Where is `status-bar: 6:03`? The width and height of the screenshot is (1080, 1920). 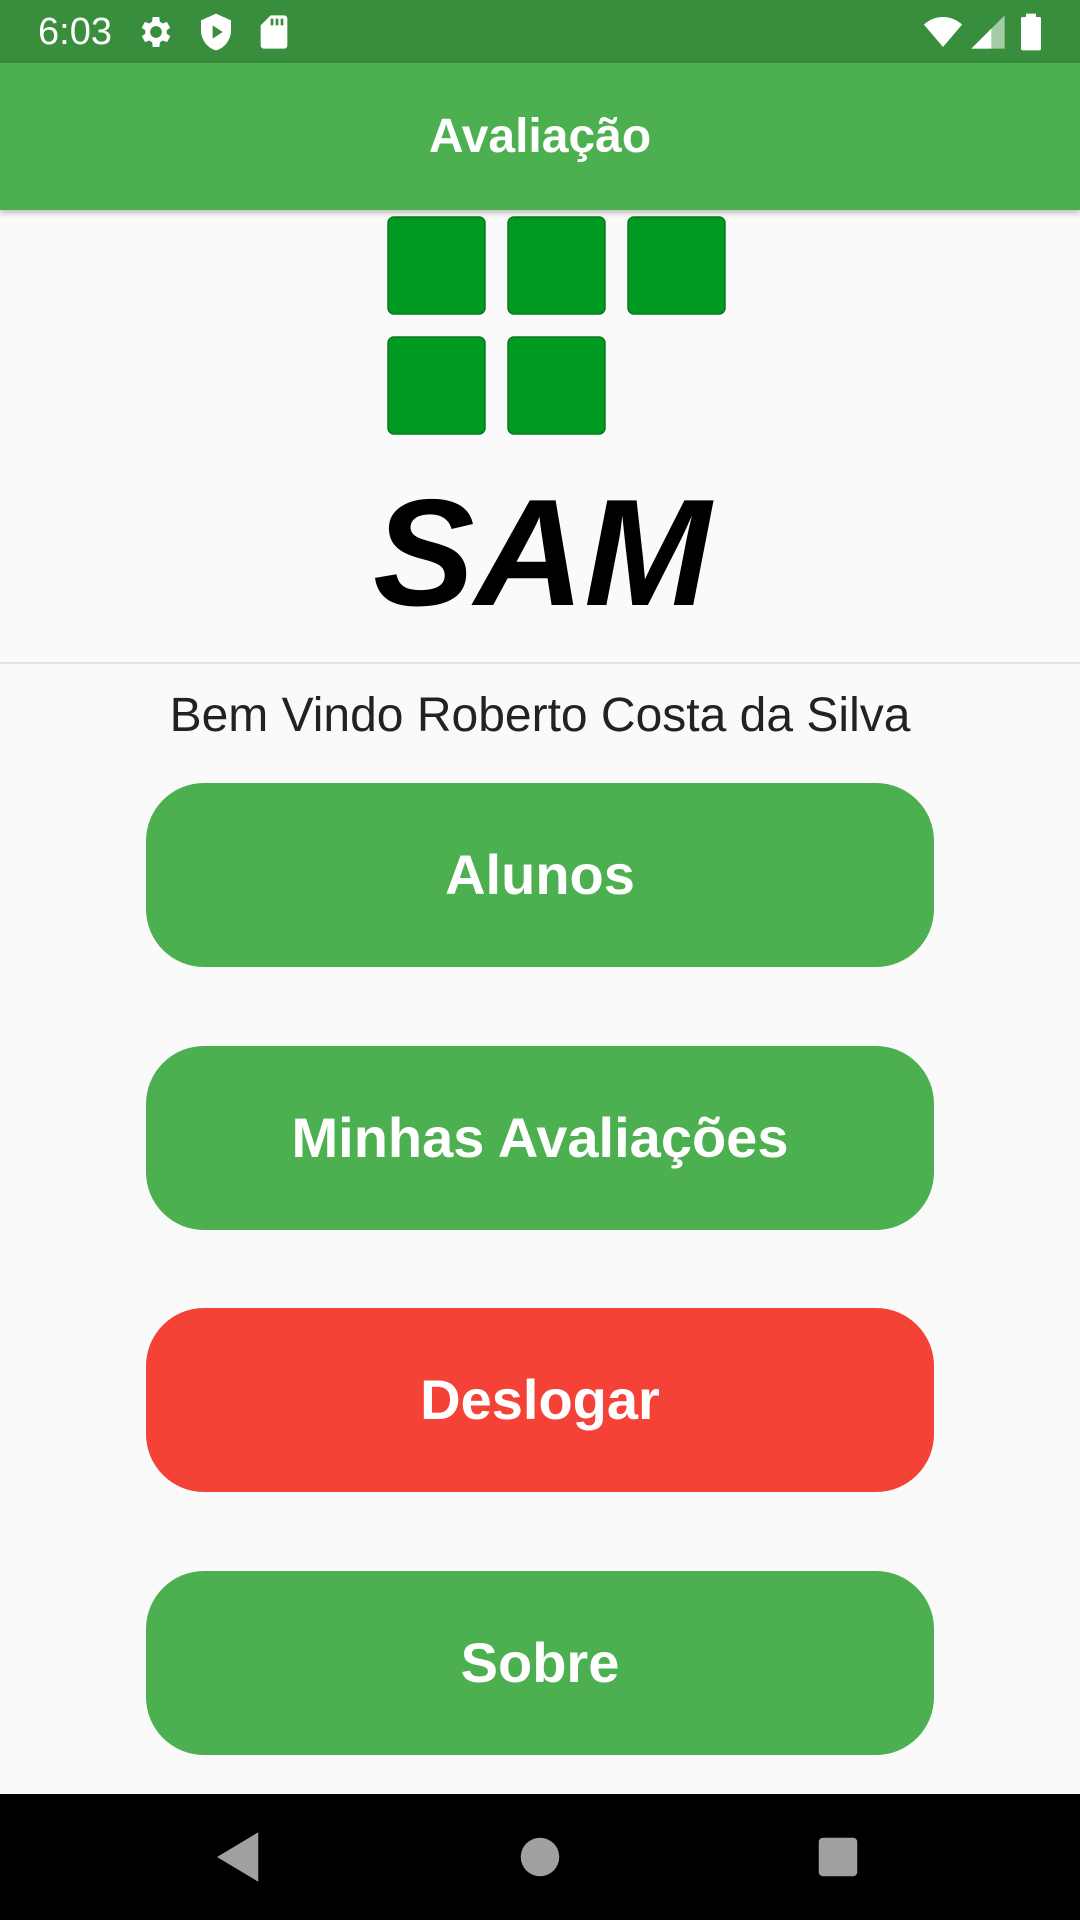 status-bar: 6:03 is located at coordinates (540, 31).